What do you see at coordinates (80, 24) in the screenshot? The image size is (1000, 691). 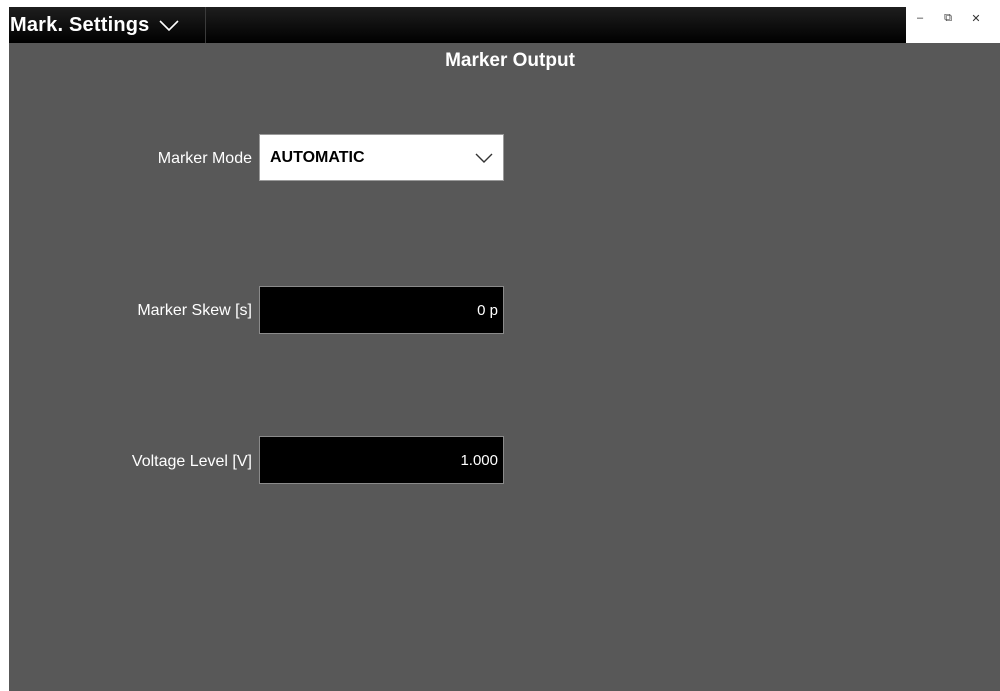 I see `window-title: Mark. Settings` at bounding box center [80, 24].